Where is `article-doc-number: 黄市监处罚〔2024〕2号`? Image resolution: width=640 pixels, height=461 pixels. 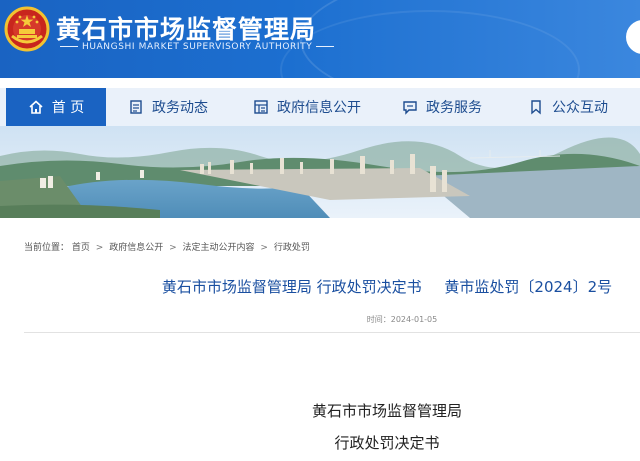 article-doc-number: 黄市监处罚〔2024〕2号 is located at coordinates (528, 287).